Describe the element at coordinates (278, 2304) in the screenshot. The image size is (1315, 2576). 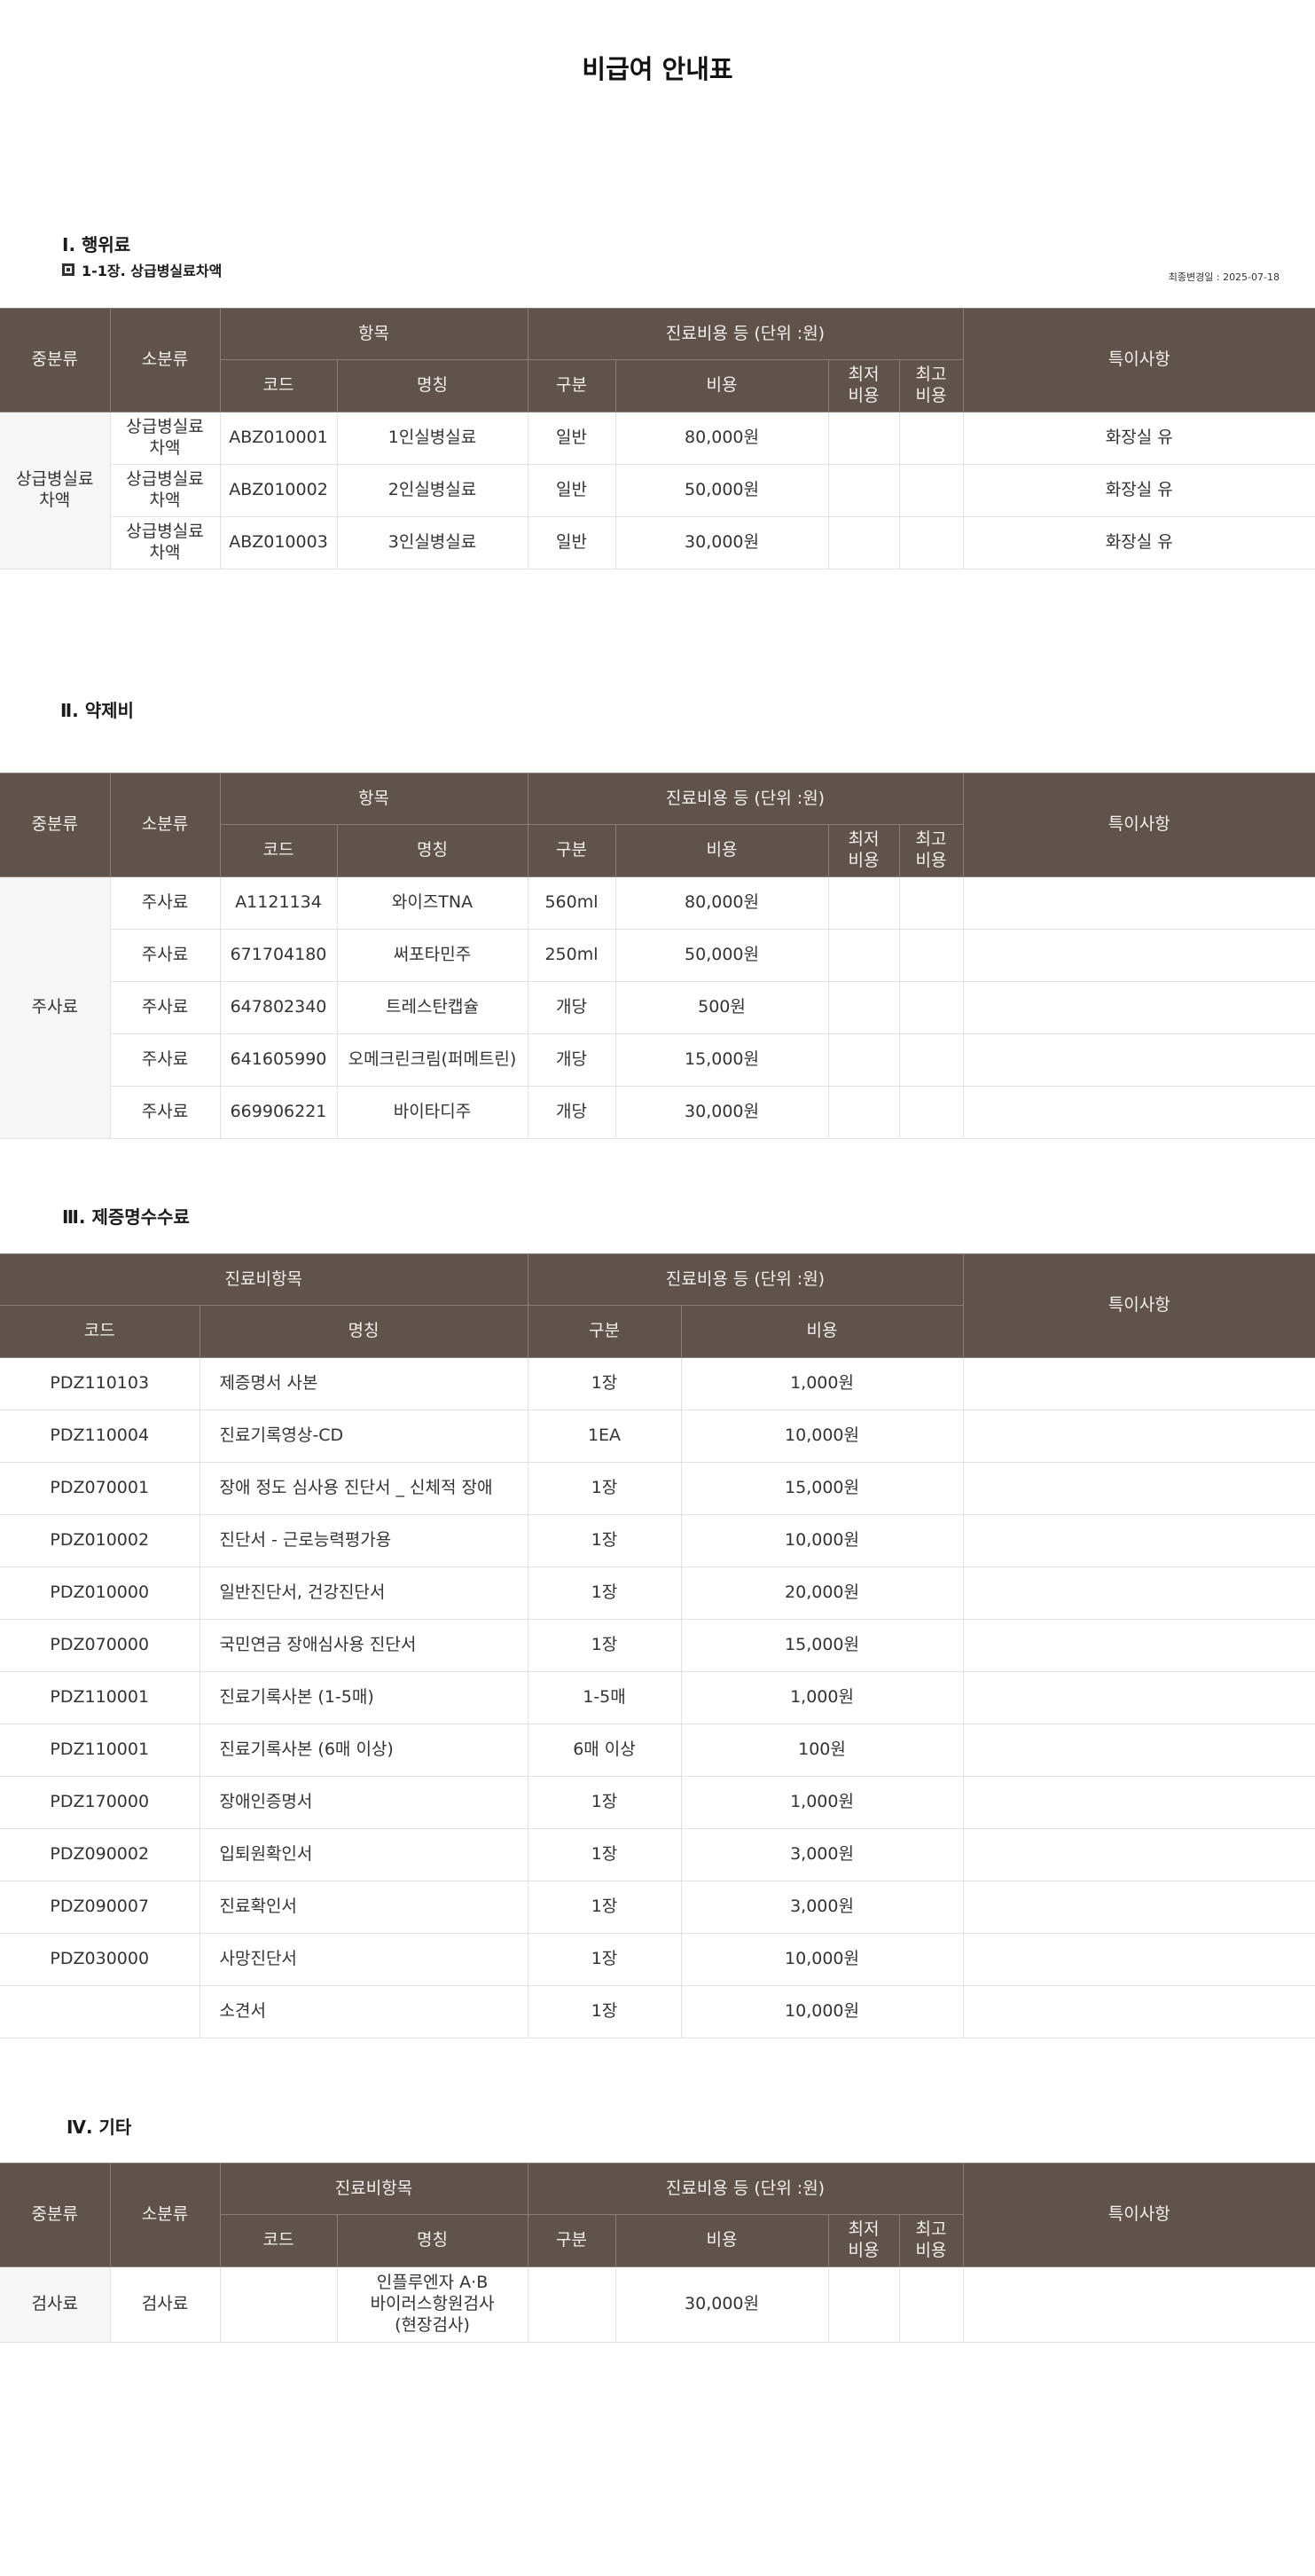
I see `code-cell` at that location.